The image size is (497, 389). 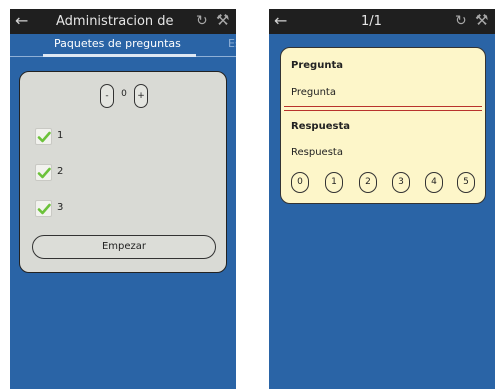 What do you see at coordinates (317, 152) in the screenshot?
I see `answer-text: Respuesta` at bounding box center [317, 152].